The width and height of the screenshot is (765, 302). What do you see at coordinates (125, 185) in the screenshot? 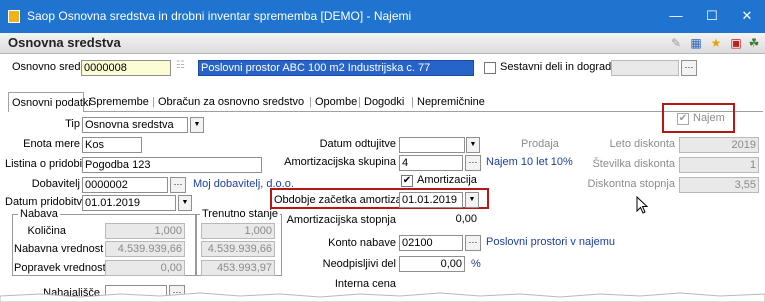
I see `dobavitelj-field: 0000002` at bounding box center [125, 185].